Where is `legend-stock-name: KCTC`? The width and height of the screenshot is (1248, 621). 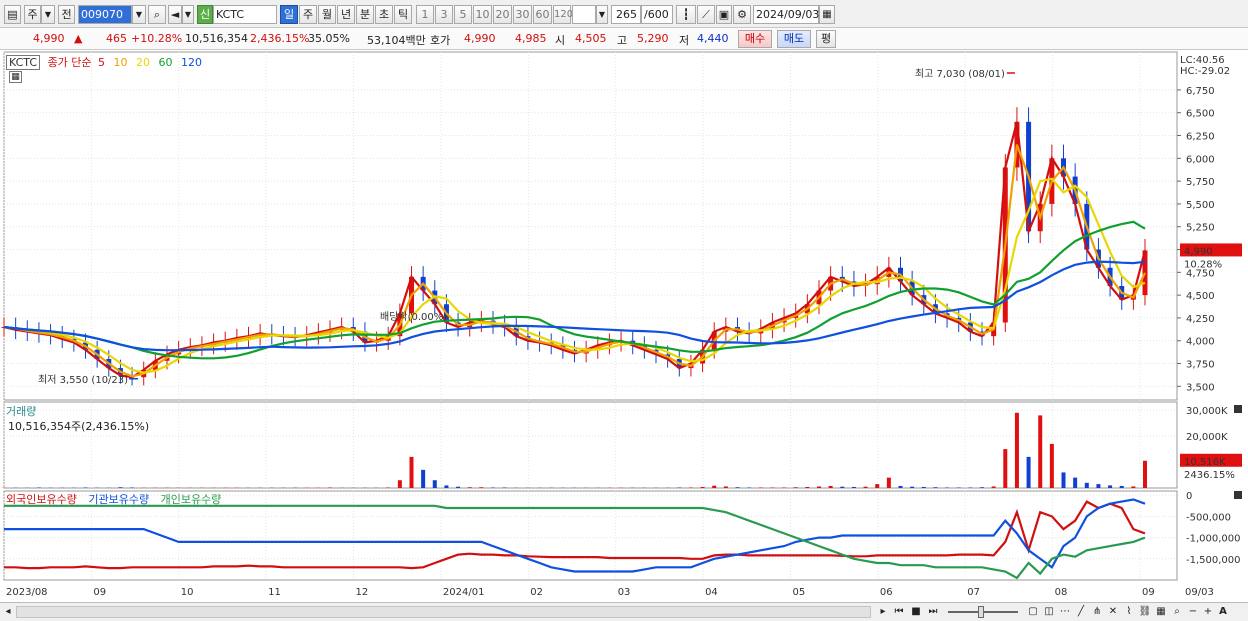
legend-stock-name: KCTC is located at coordinates (23, 62).